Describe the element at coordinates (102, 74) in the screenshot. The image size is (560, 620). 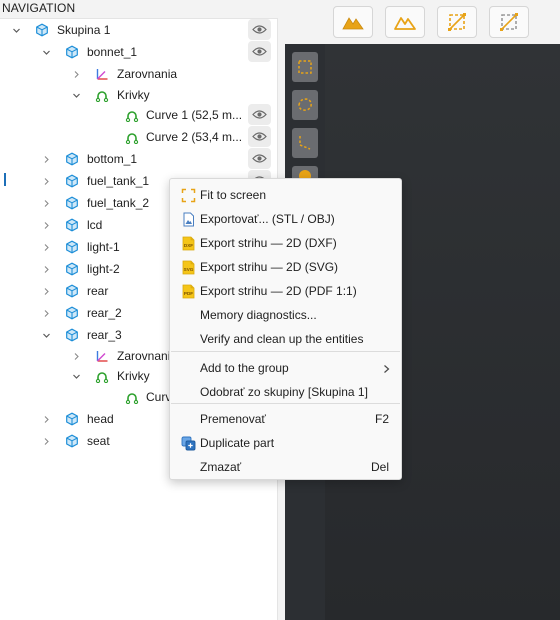
I see `axes-icon` at that location.